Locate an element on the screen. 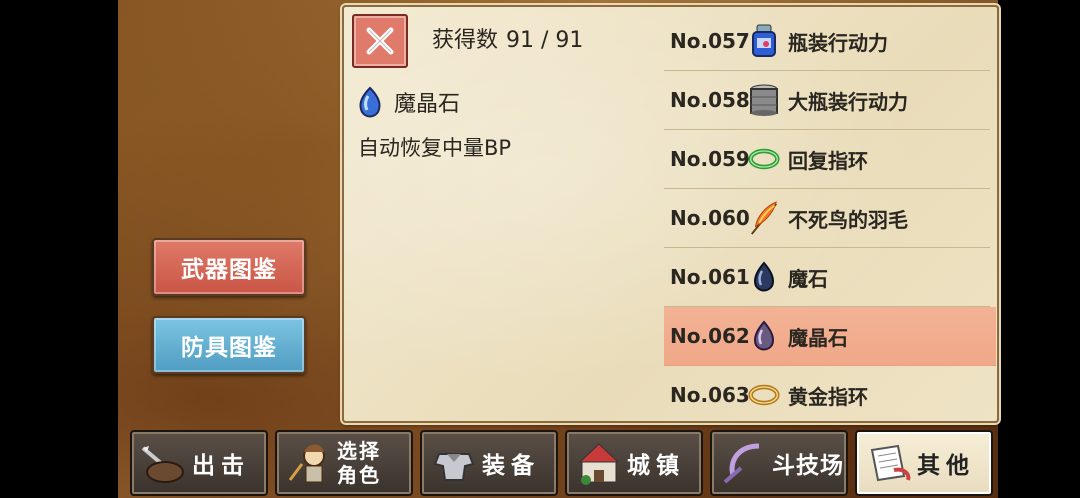 This screenshot has height=498, width=1080. tab-equipment: 装备 is located at coordinates (489, 463).